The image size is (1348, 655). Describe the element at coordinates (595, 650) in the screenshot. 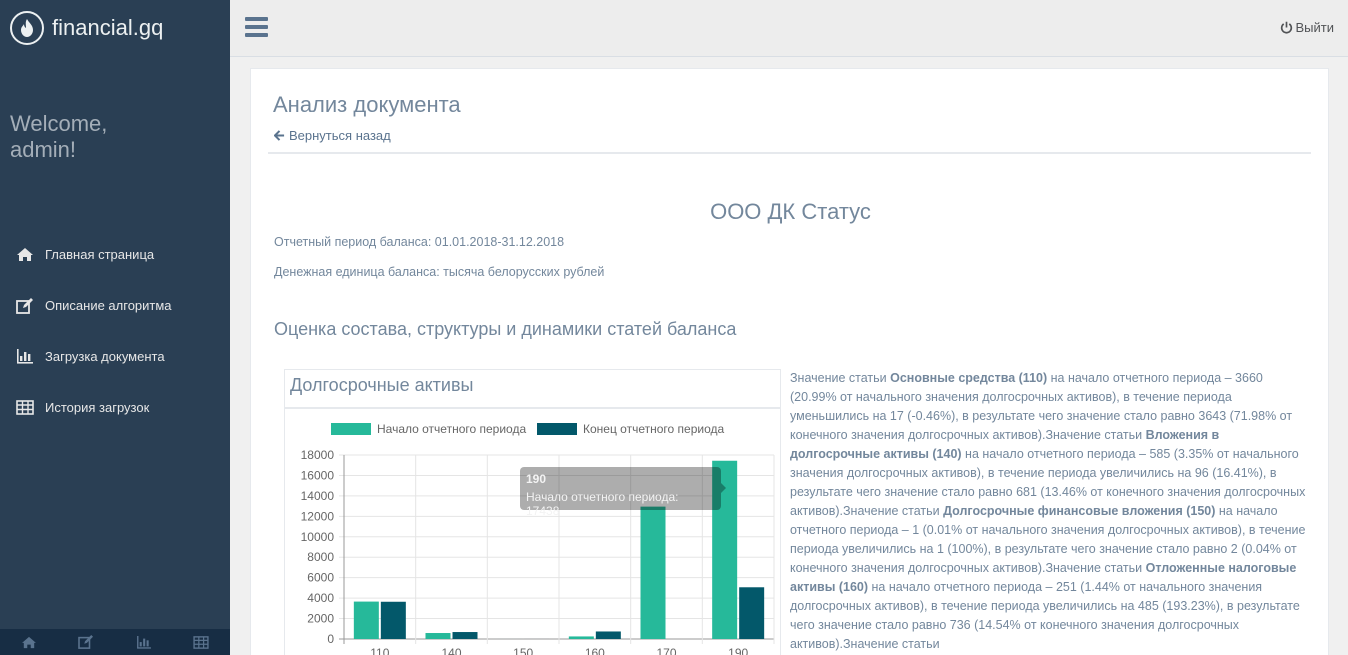

I see `x-tick-label: 160` at that location.